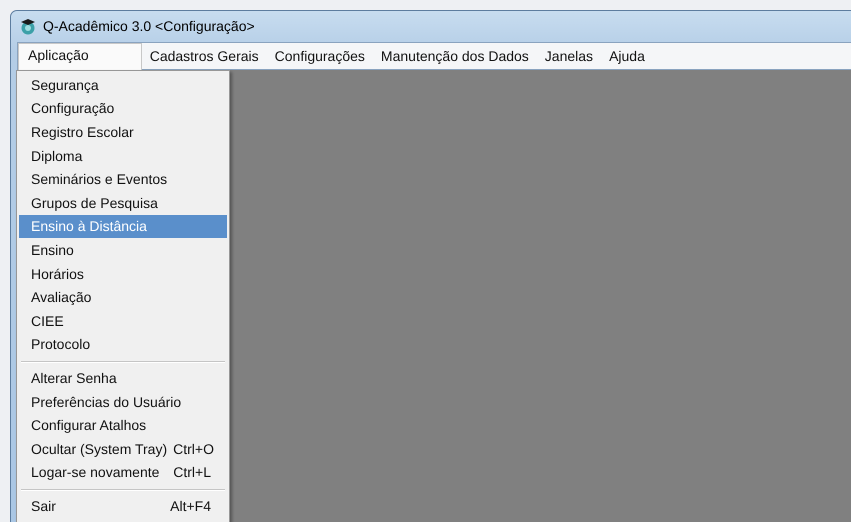  I want to click on menu-item: Horários, so click(123, 274).